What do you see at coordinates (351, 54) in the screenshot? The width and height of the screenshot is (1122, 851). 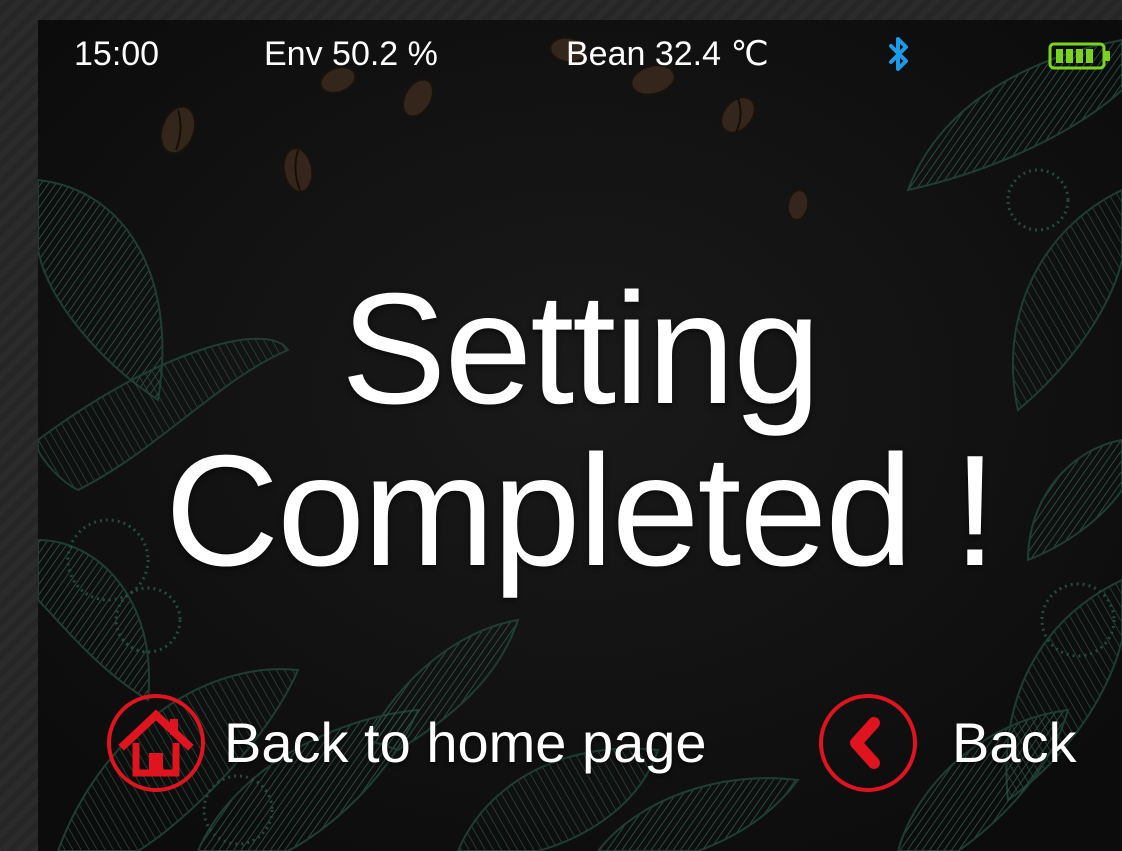 I see `env-humidity-reading: Env 50.2 %` at bounding box center [351, 54].